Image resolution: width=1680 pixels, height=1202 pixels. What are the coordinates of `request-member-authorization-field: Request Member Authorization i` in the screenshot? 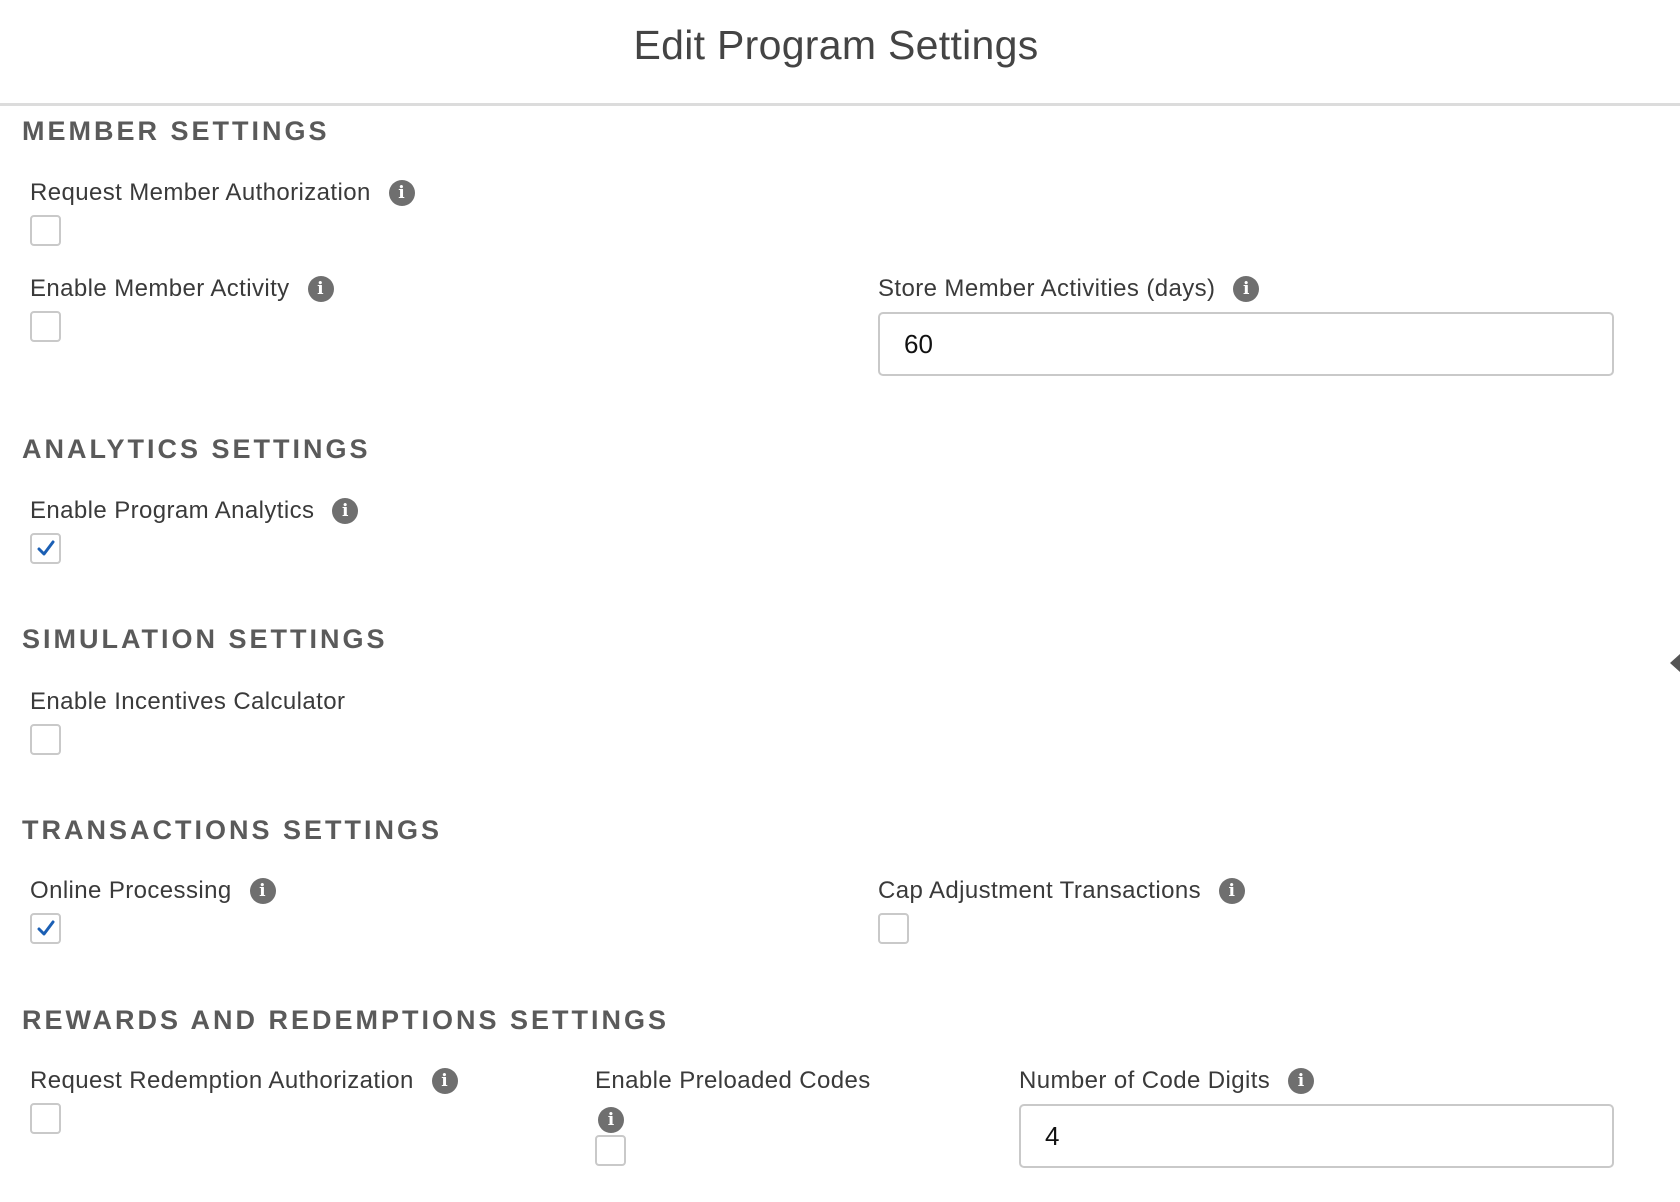 It's located at (222, 211).